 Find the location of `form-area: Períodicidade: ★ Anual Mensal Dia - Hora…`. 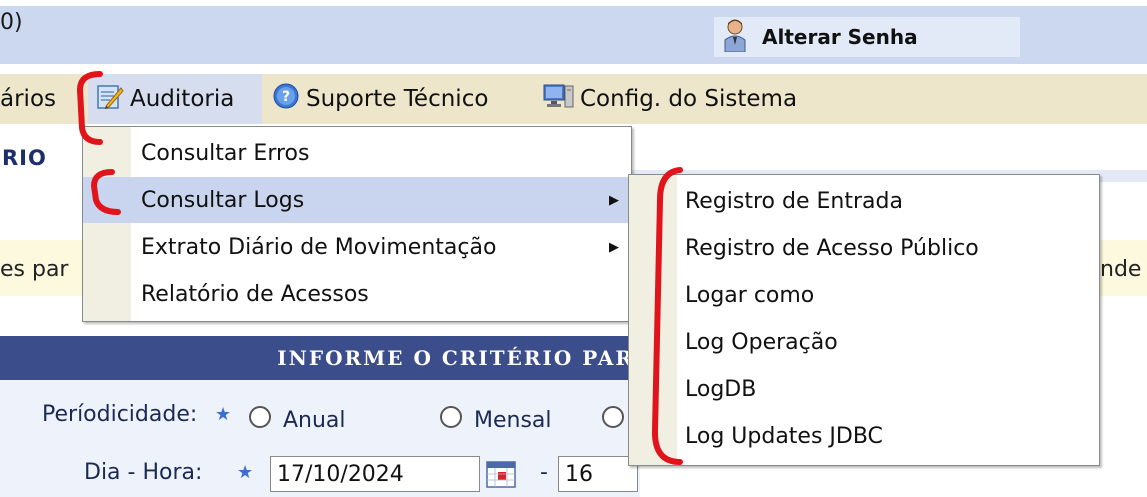

form-area: Períodicidade: ★ Anual Mensal Dia - Hora… is located at coordinates (320, 438).